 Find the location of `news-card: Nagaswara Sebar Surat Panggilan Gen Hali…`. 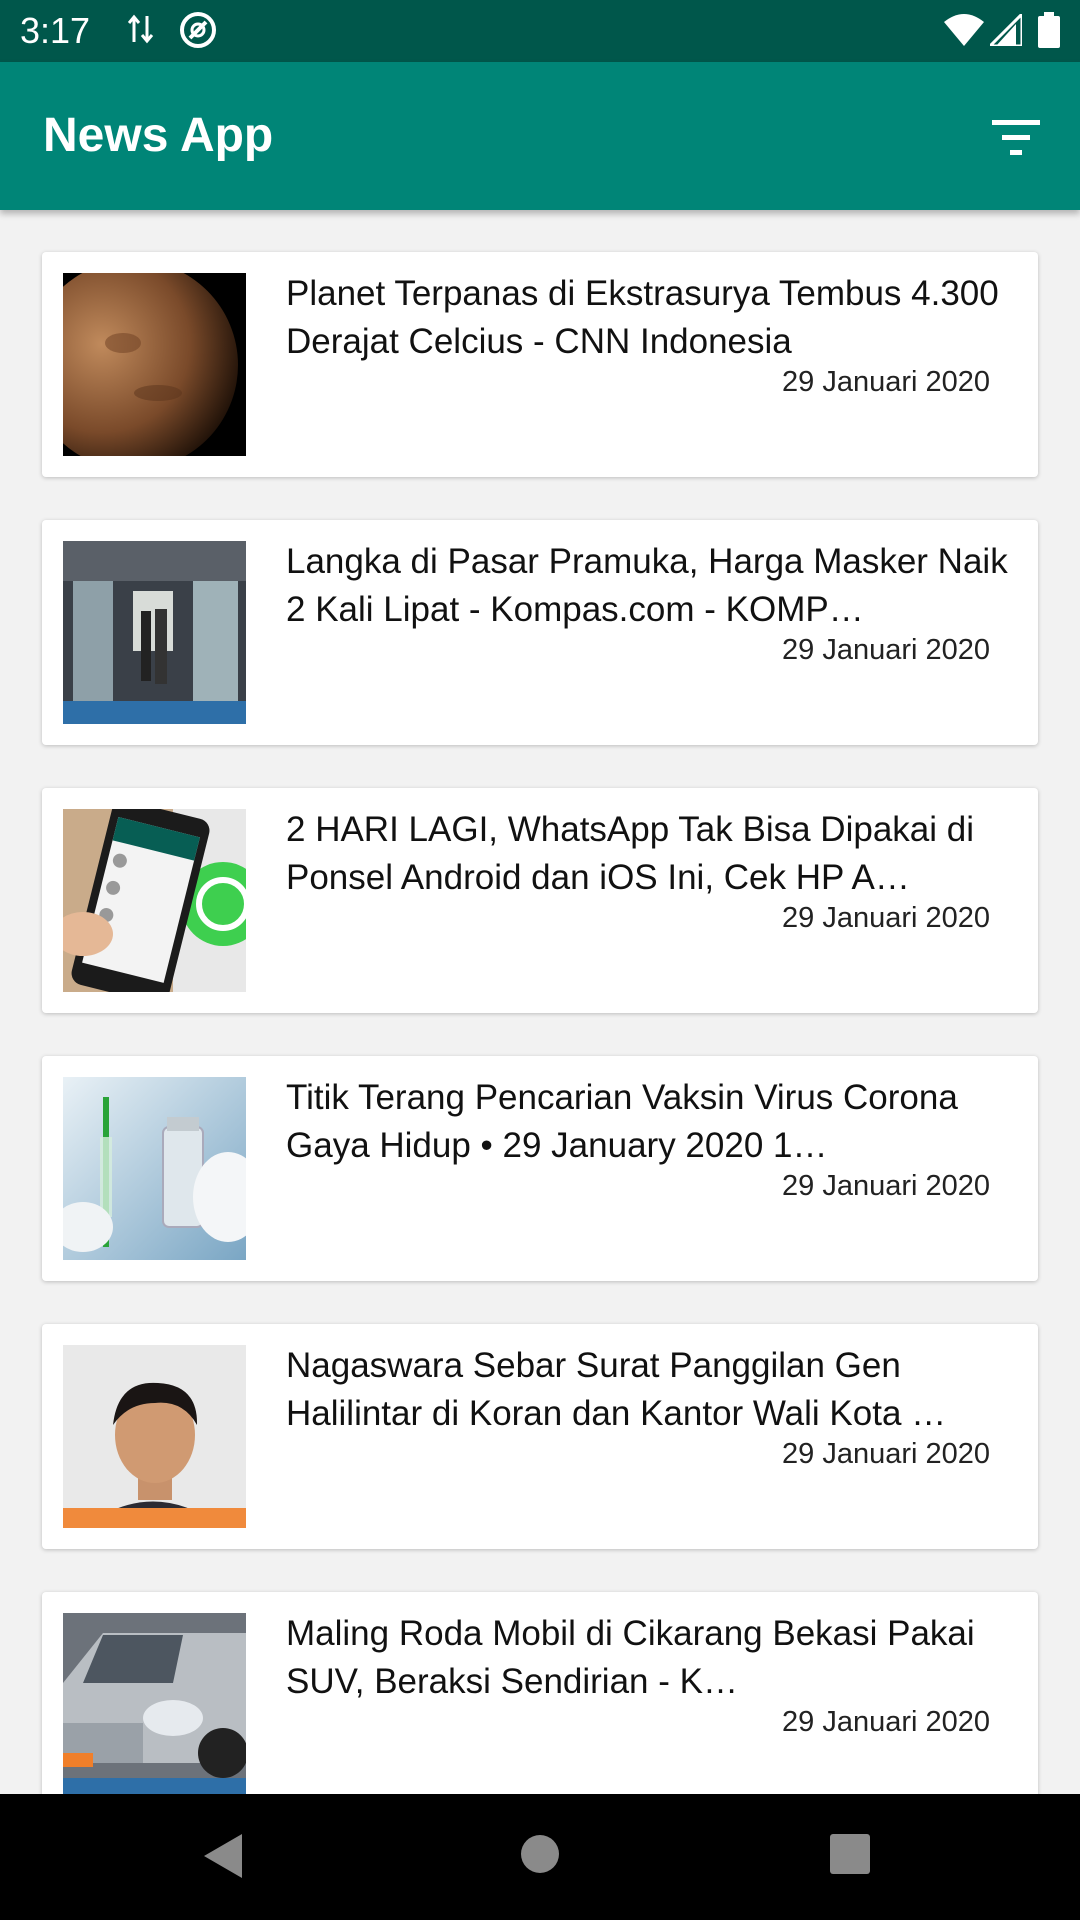

news-card: Nagaswara Sebar Surat Panggilan Gen Hali… is located at coordinates (540, 1436).